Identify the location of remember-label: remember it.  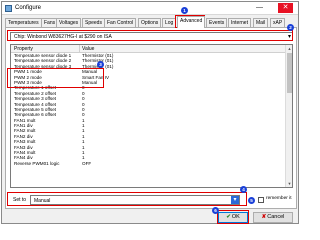
(279, 198).